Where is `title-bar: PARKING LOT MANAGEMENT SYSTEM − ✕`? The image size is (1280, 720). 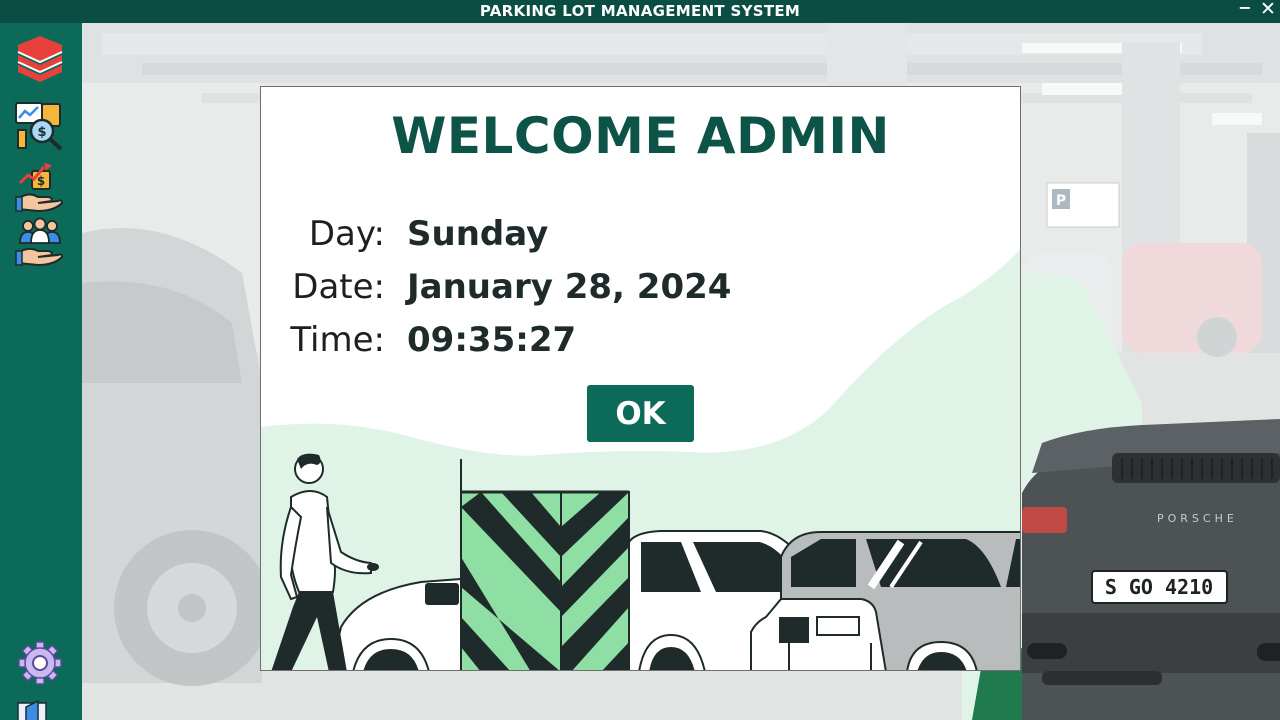
title-bar: PARKING LOT MANAGEMENT SYSTEM − ✕ is located at coordinates (640, 11).